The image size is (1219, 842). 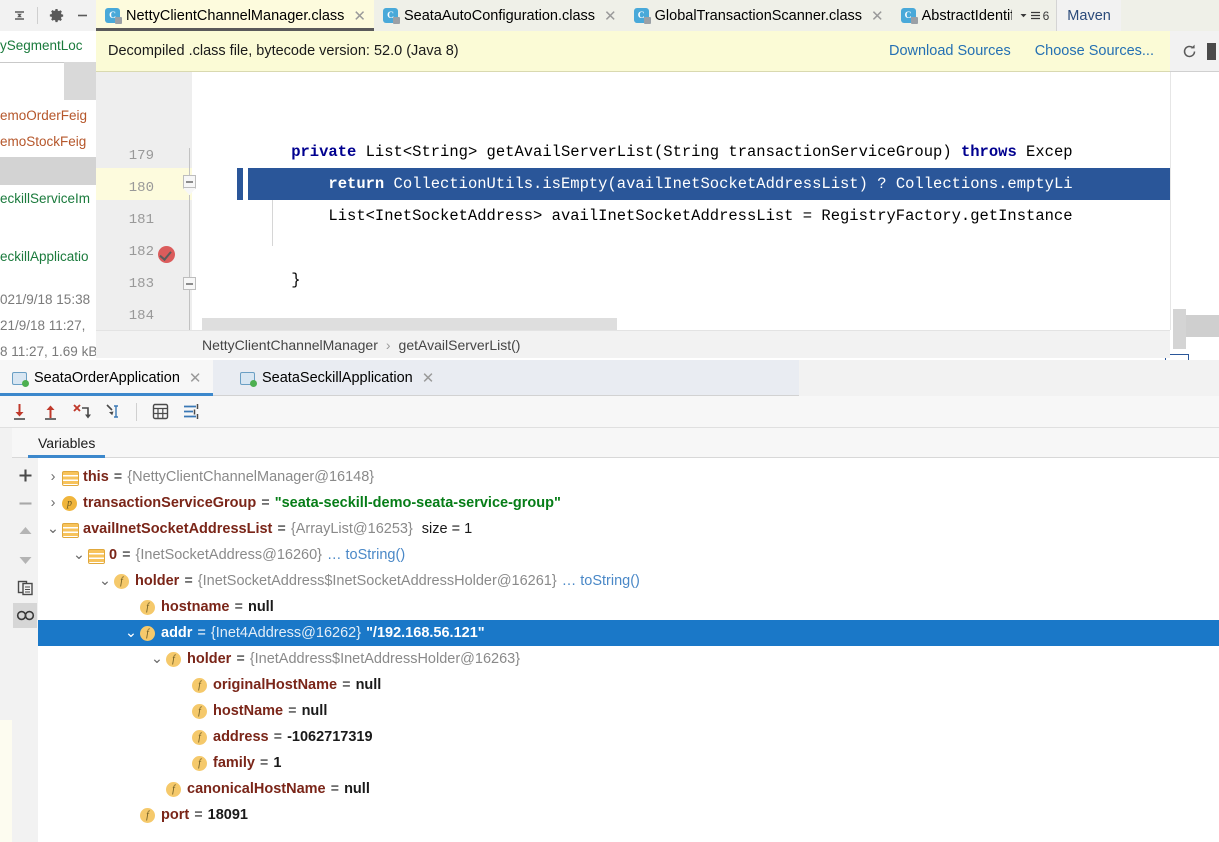 I want to click on editor-tab-label: SeataAutoConfiguration.class, so click(x=500, y=15).